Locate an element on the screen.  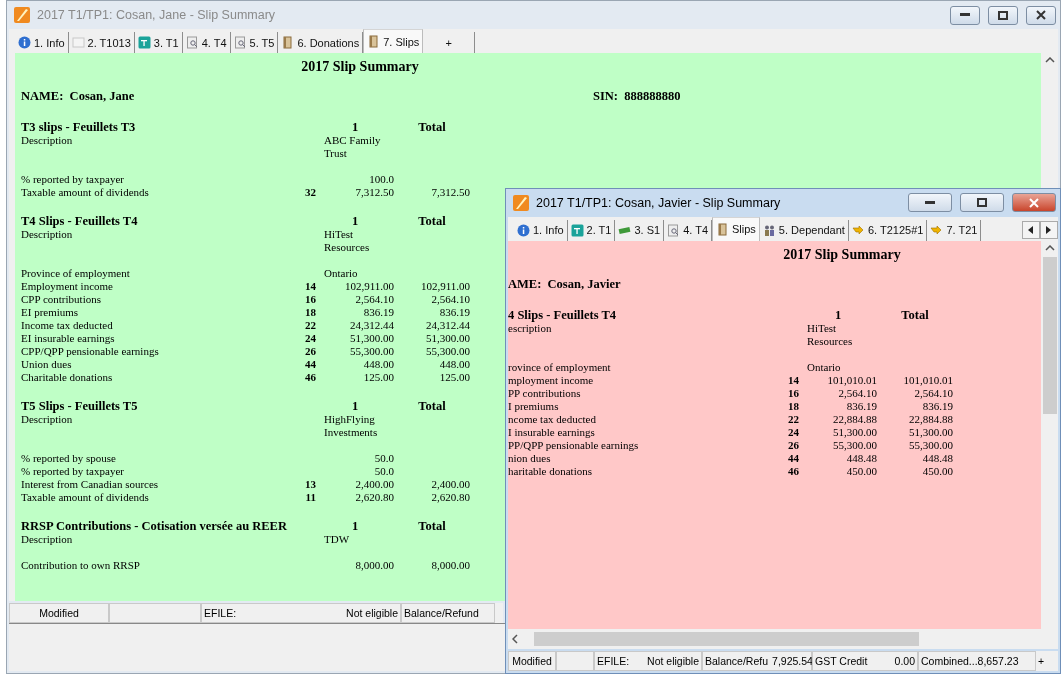
up-chevron-icon is located at coordinates (1049, 60).